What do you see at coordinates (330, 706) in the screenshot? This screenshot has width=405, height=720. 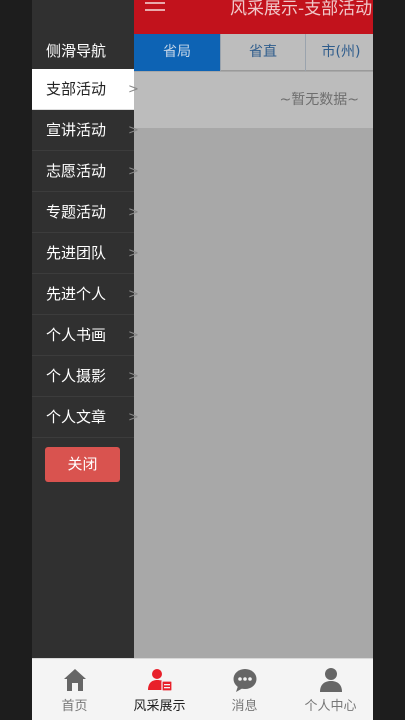 I see `bottom-nav-label: 个人中心` at bounding box center [330, 706].